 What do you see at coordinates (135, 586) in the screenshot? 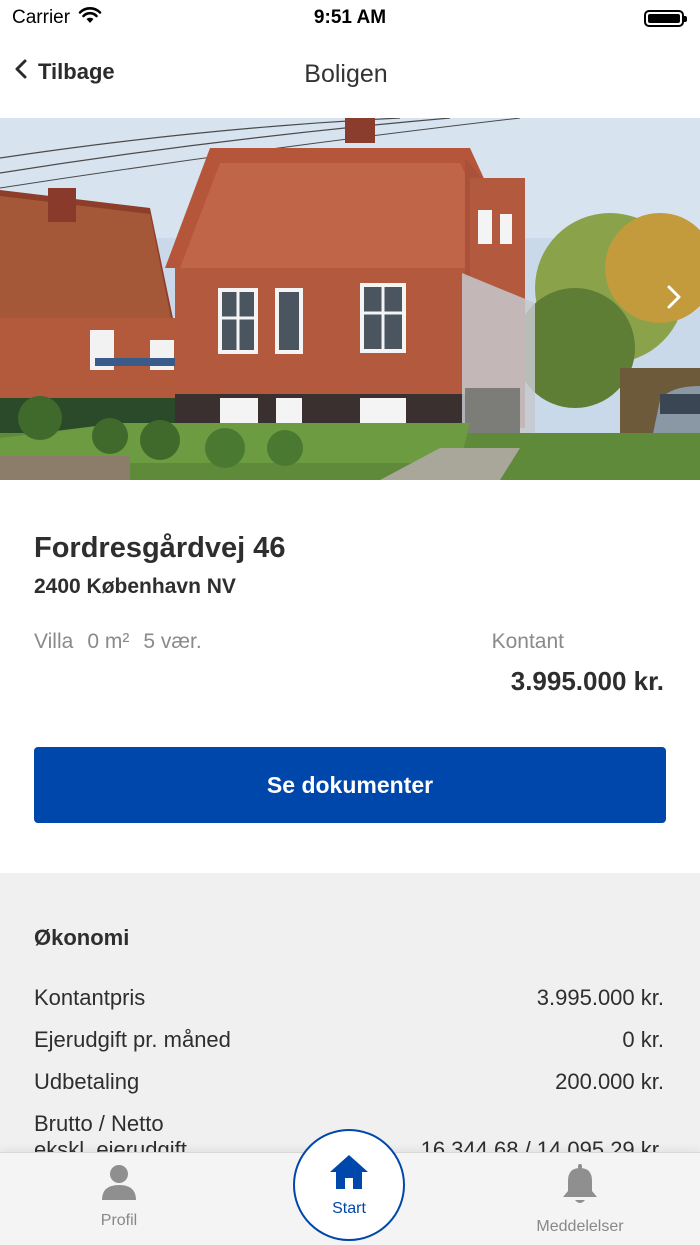
I see `property-postal: 2400 København NV` at bounding box center [135, 586].